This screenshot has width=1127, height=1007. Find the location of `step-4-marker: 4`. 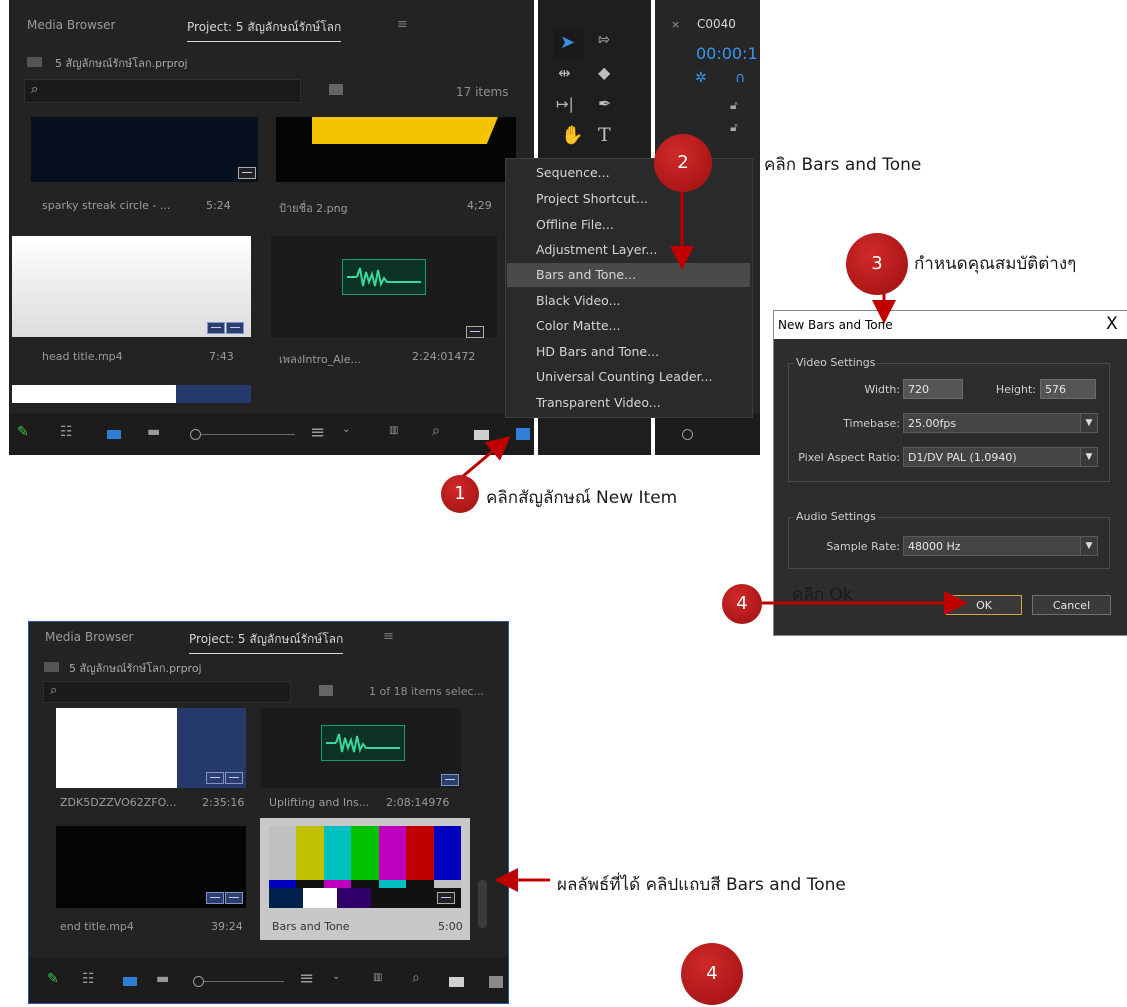

step-4-marker: 4 is located at coordinates (742, 604).